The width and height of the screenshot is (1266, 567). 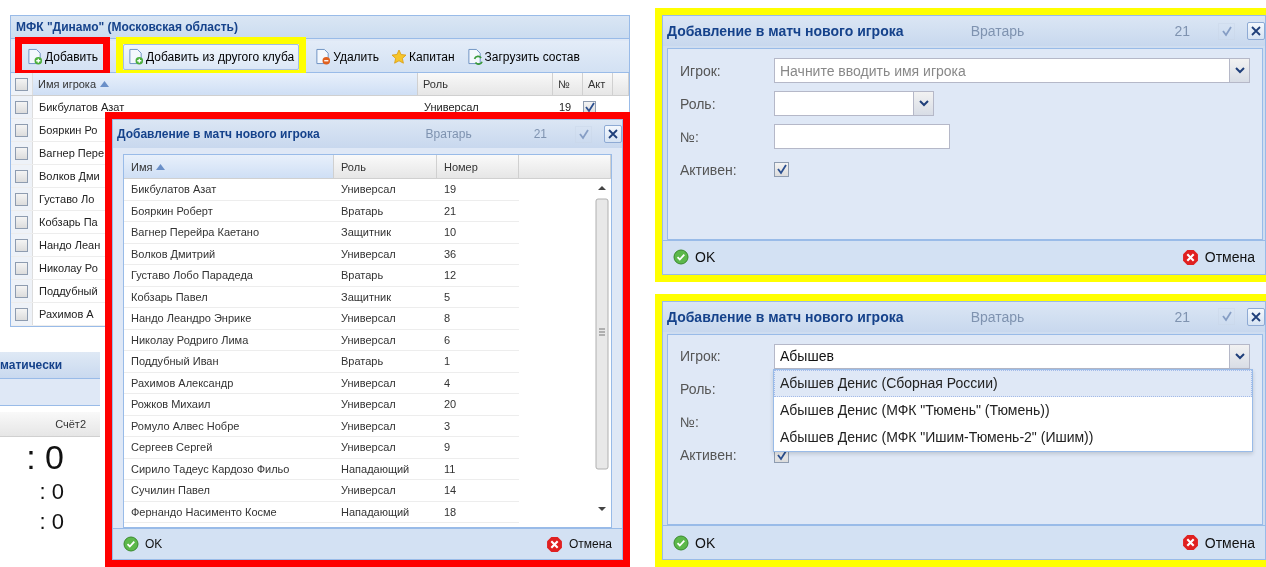 I want to click on table-cell-text: Защитник, so click(x=366, y=232).